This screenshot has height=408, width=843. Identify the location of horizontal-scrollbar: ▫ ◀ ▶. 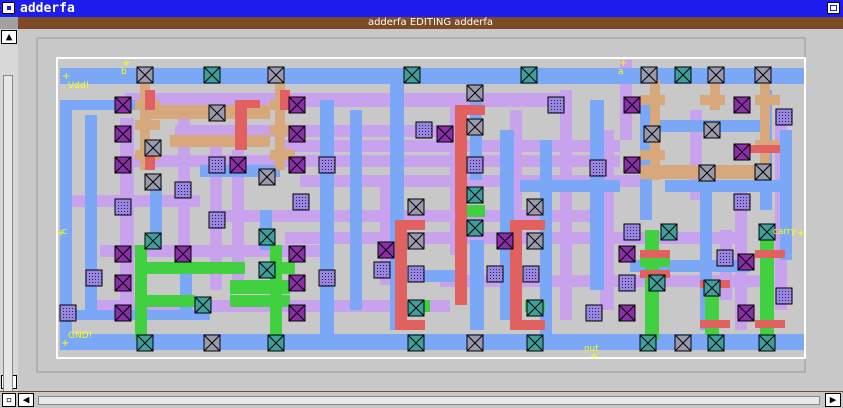
(421, 399).